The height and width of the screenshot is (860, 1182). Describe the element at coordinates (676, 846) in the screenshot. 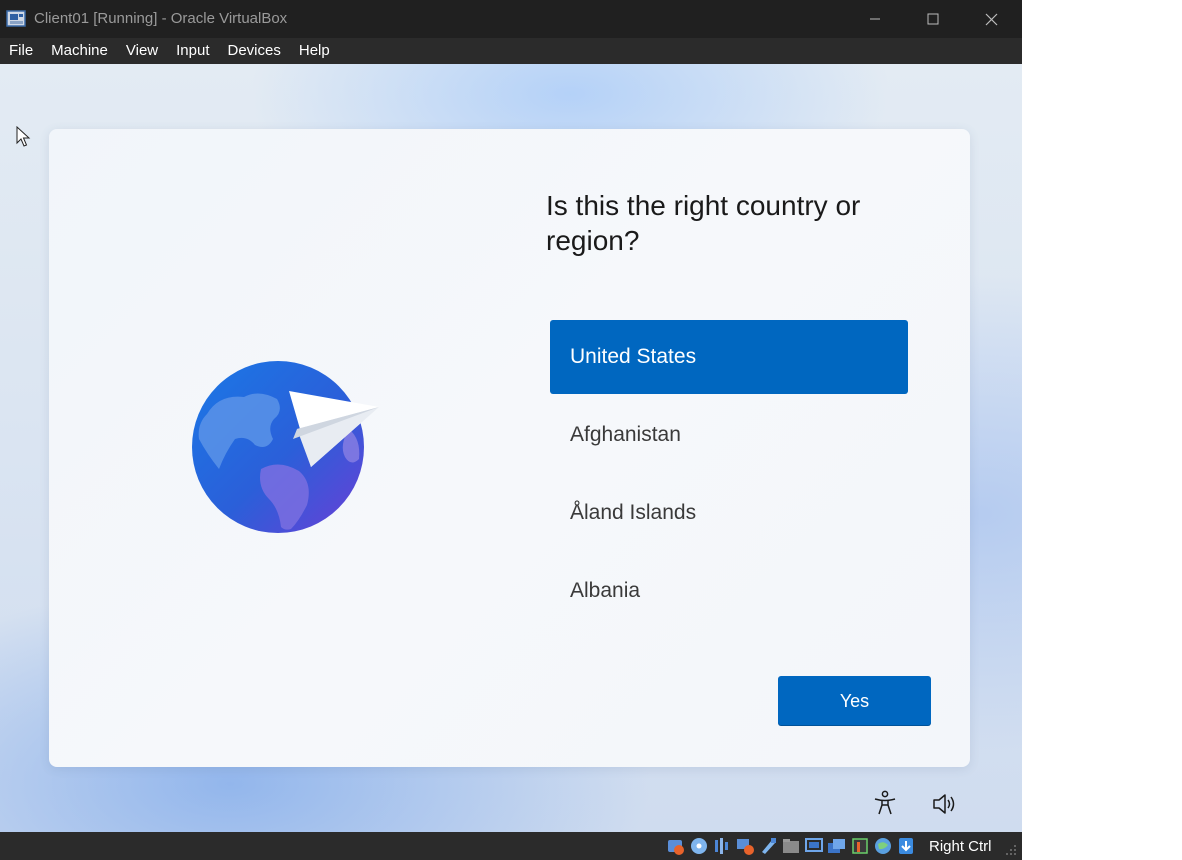

I see `hard-disk-icon` at that location.